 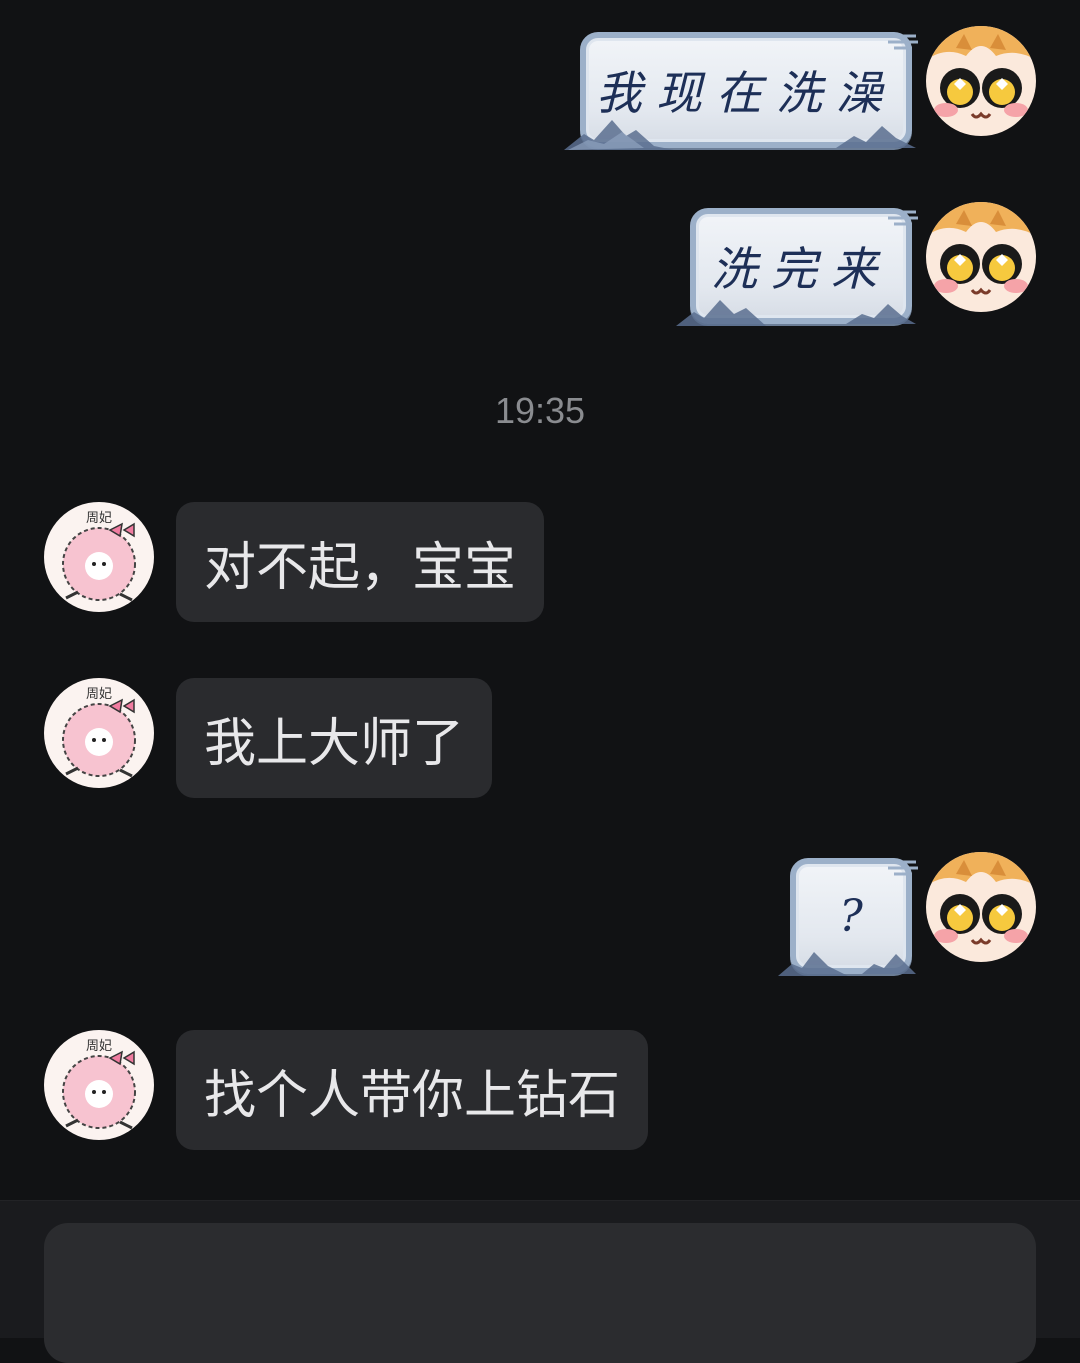 I want to click on message-composer-bar, so click(x=540, y=1281).